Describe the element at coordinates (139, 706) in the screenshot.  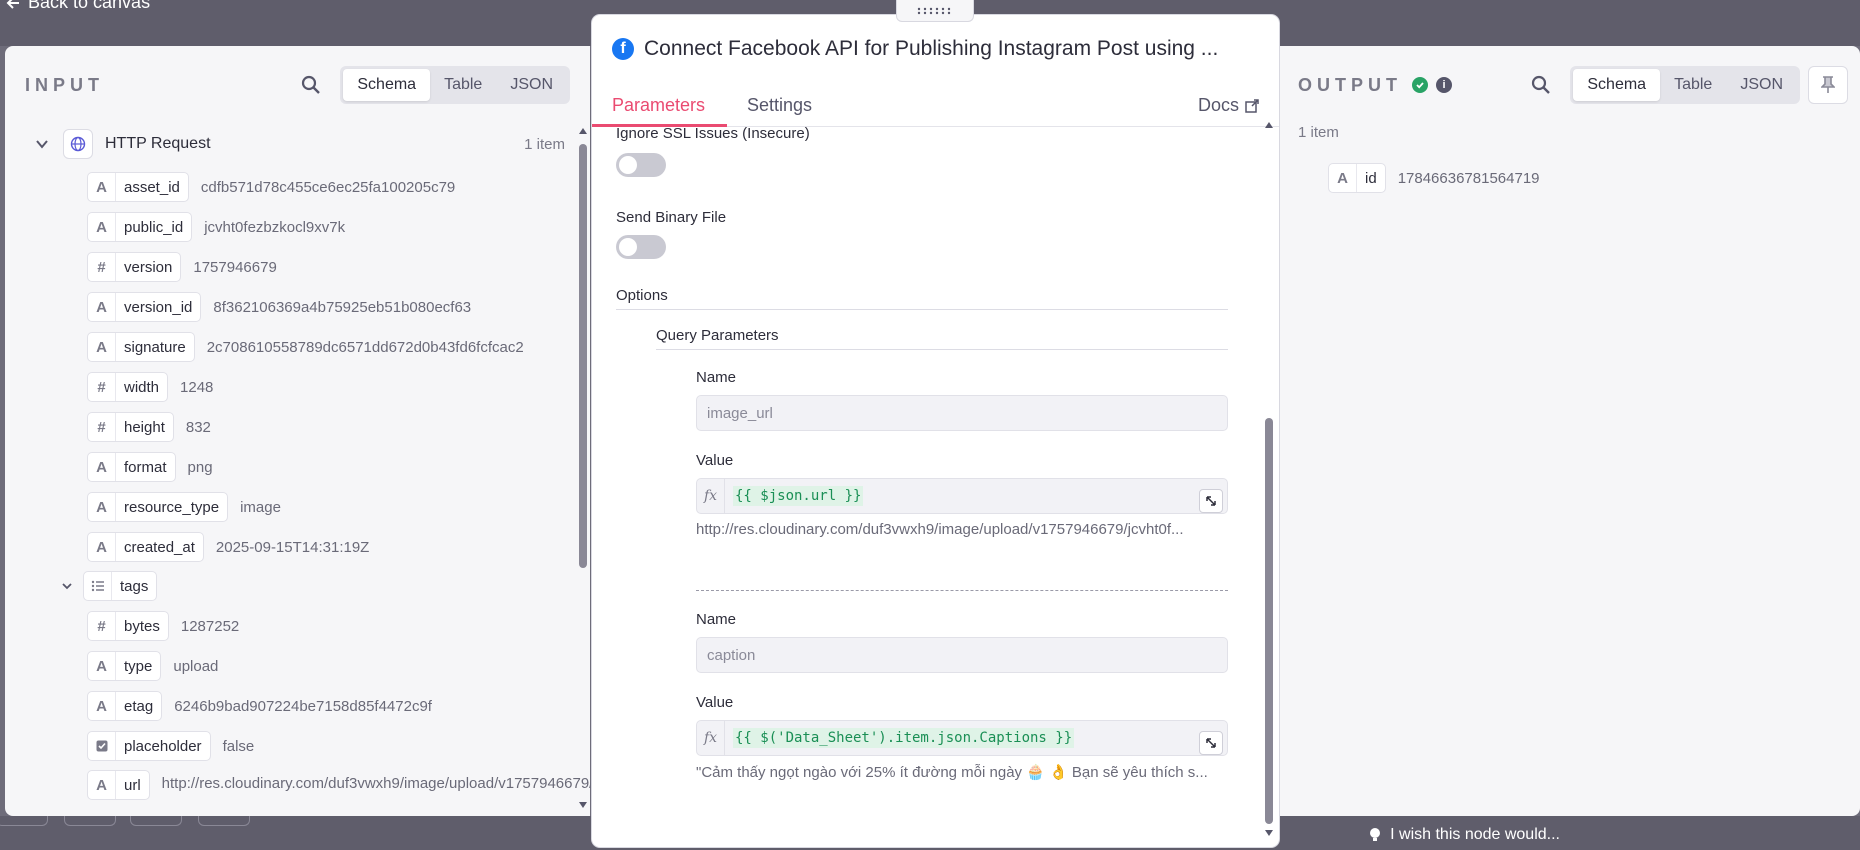
I see `field-key: etag` at that location.